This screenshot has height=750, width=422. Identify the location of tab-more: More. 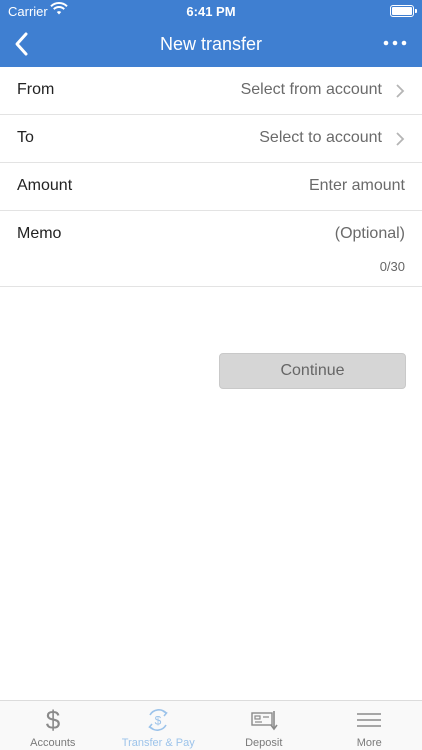
(369, 725).